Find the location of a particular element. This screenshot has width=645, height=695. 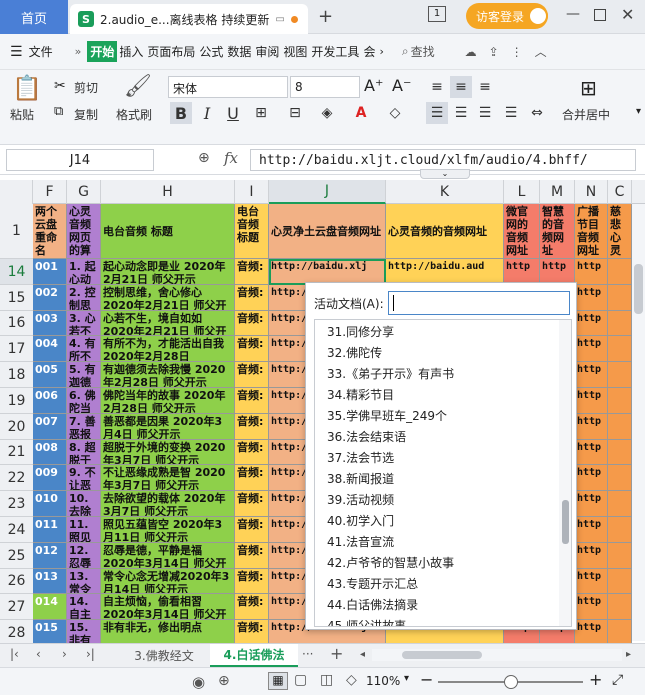

vertical-scroll-thumb is located at coordinates (638, 289).